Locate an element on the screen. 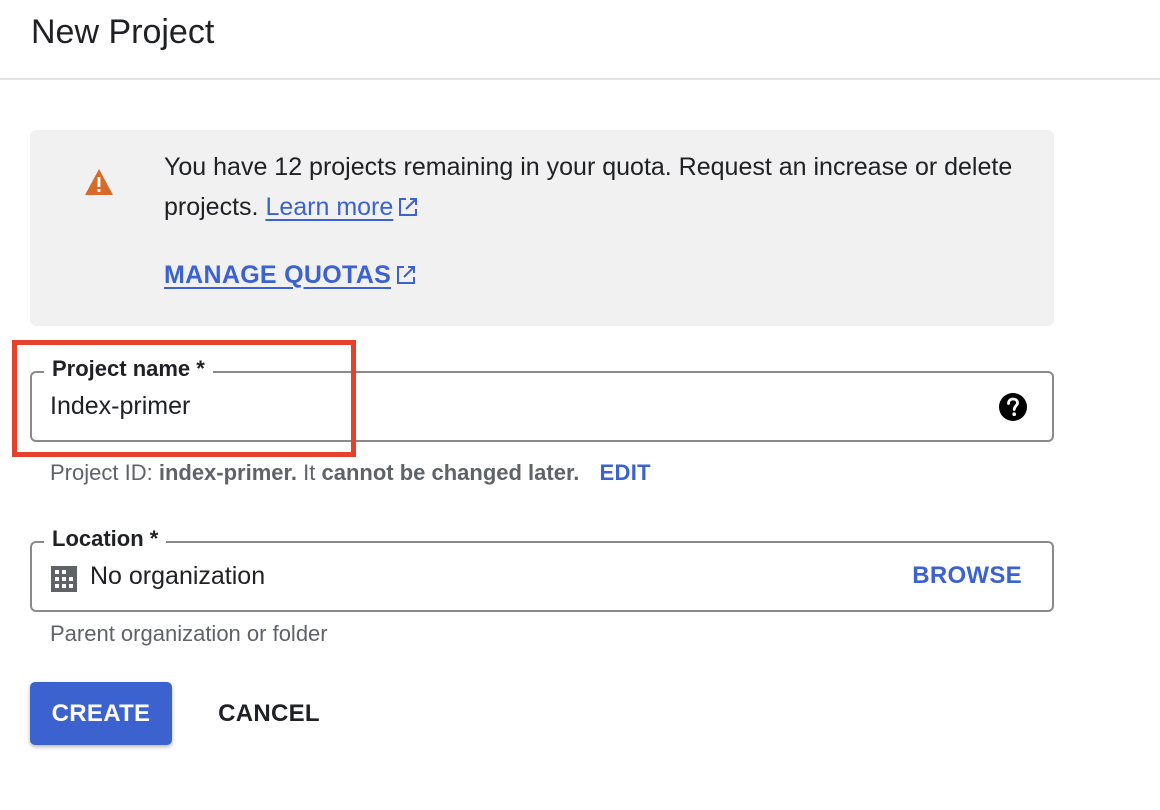 Image resolution: width=1160 pixels, height=810 pixels. learn-more-label: Learn more is located at coordinates (329, 207).